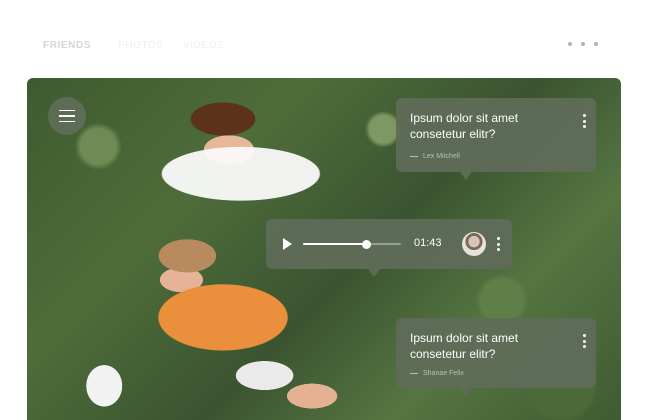  What do you see at coordinates (287, 244) in the screenshot?
I see `play-icon` at bounding box center [287, 244].